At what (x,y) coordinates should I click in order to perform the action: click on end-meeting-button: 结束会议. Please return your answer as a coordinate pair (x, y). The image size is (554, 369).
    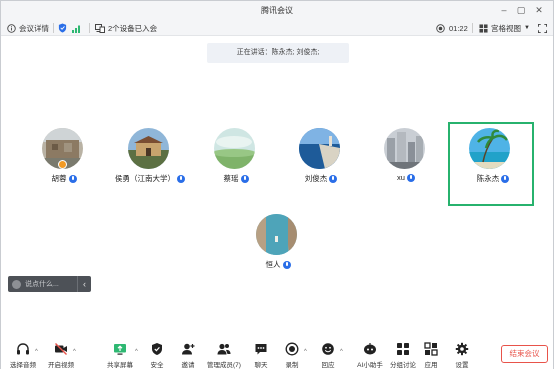
    Looking at the image, I should click on (524, 354).